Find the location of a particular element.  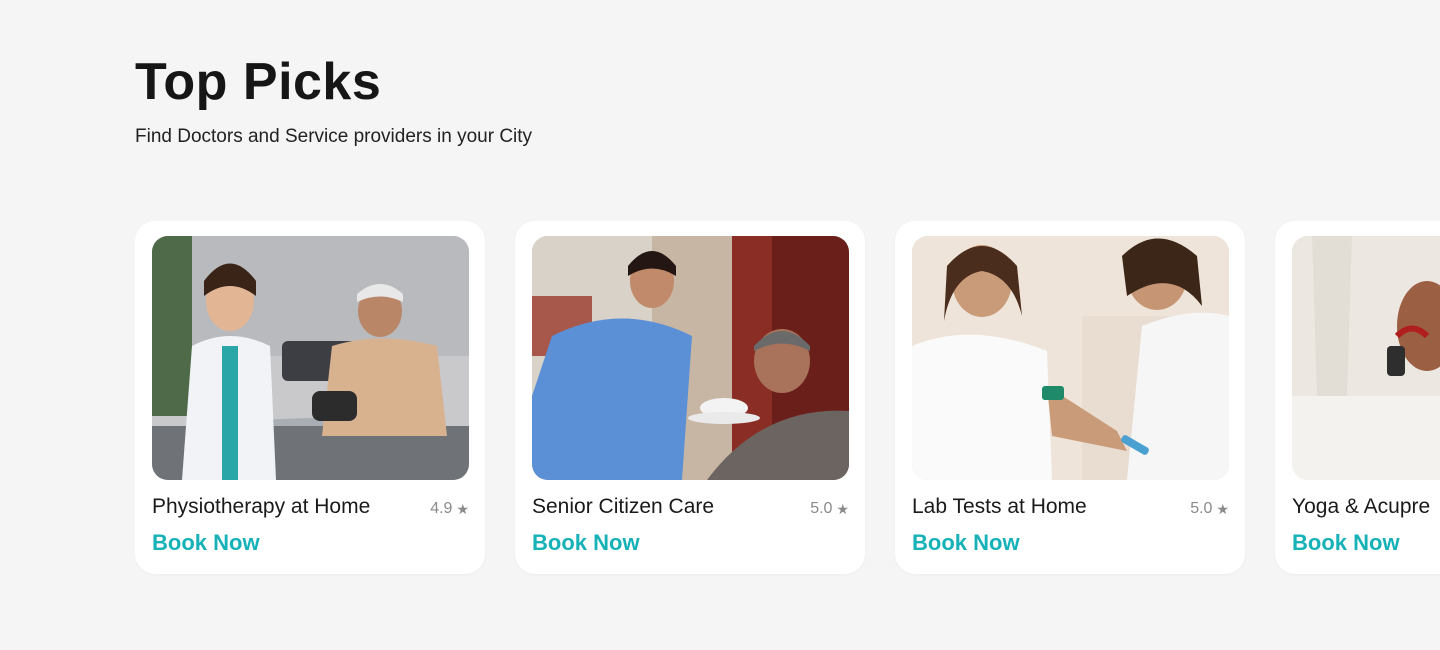

service-card-senior-care: Senior Citizen Care 5.0 ★ Book Now is located at coordinates (690, 397).